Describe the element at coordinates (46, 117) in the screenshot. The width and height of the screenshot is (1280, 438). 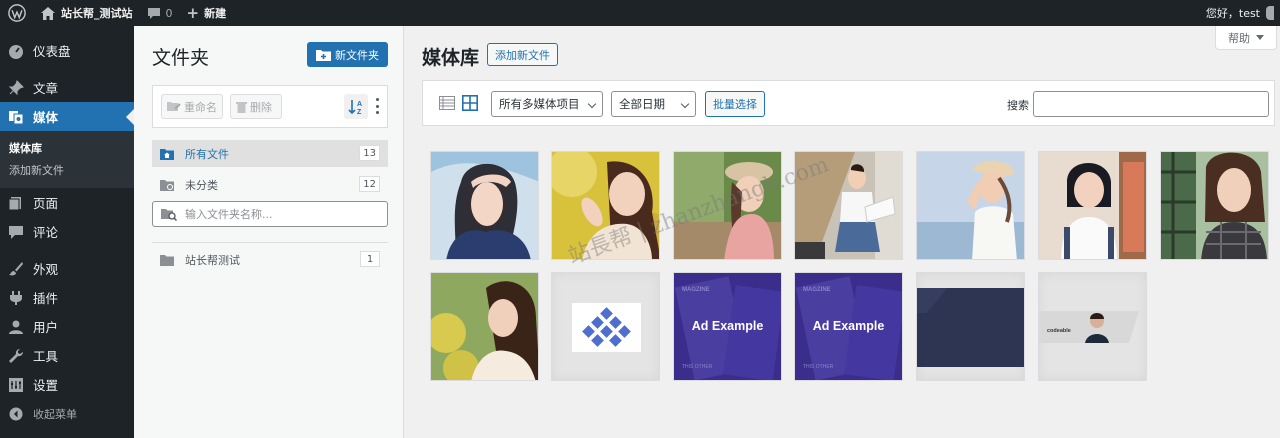
I see `sidebar-item-label: 媒体` at that location.